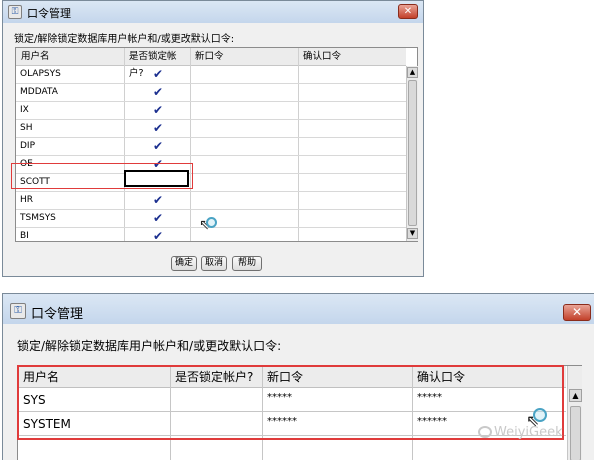 The width and height of the screenshot is (594, 460). I want to click on username-cell: MDDATA, so click(39, 92).